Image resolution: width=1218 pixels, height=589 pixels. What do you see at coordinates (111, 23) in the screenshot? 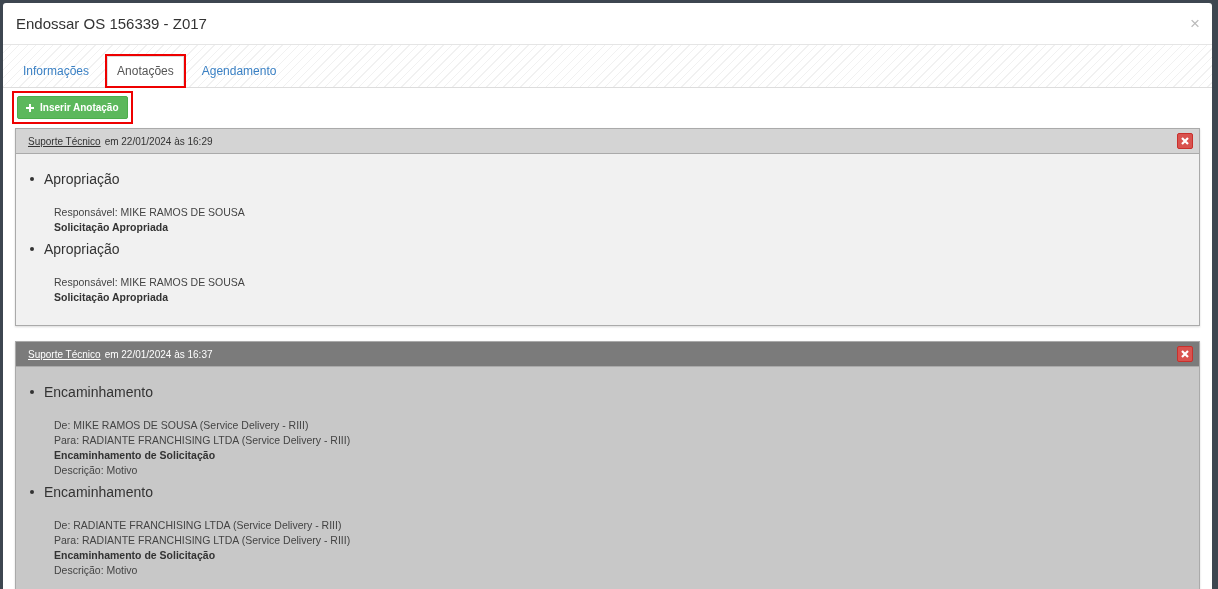
I see `window-title: Endossar OS 156339 - Z017` at bounding box center [111, 23].